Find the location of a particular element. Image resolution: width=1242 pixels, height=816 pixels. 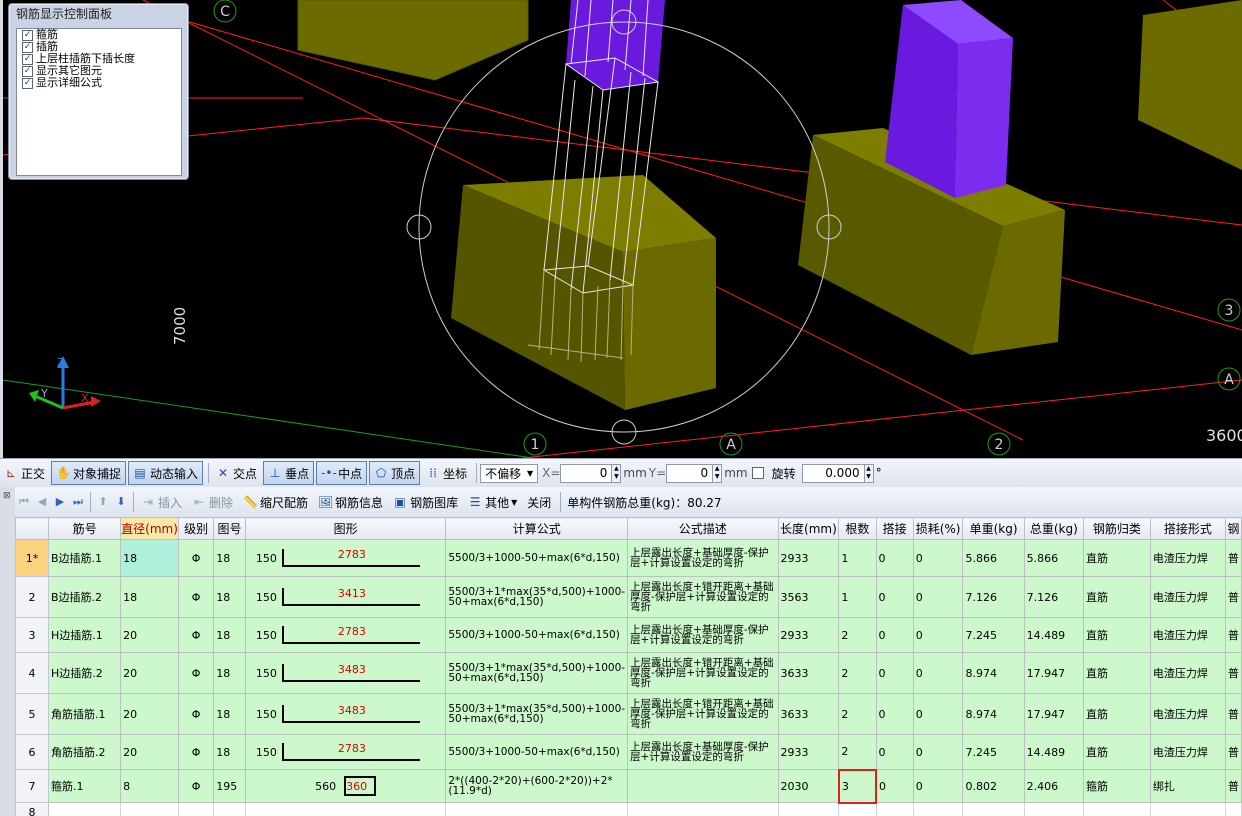

cell-total-weight: 7.126 is located at coordinates (1054, 597).